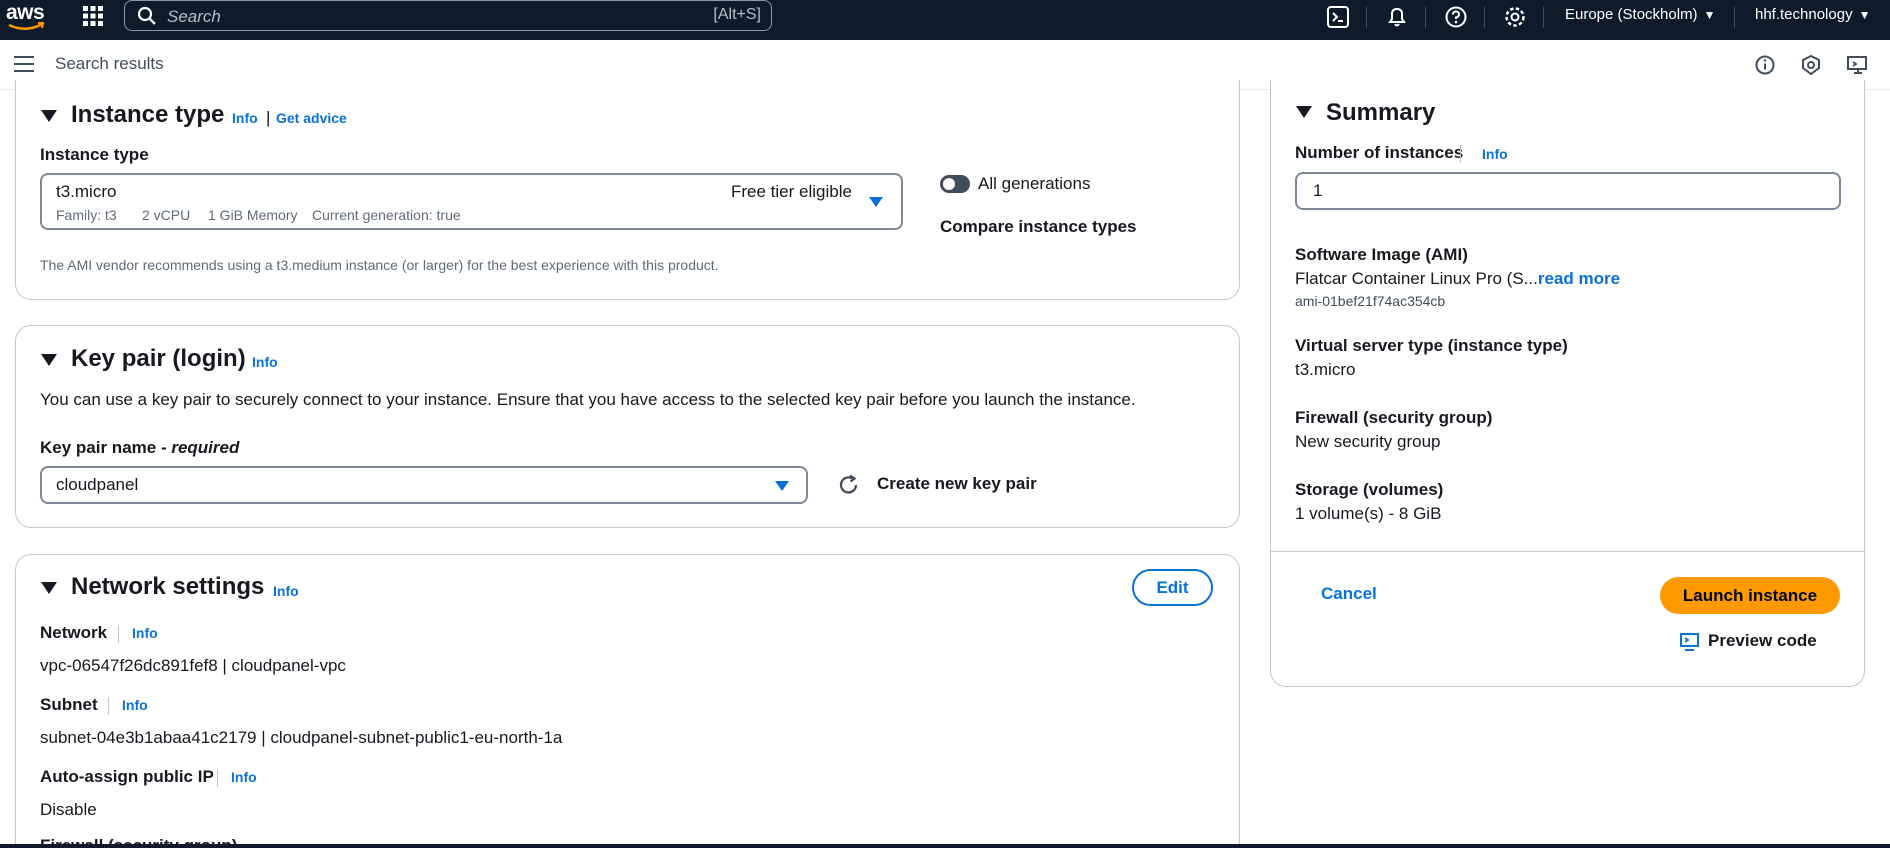 This screenshot has width=1890, height=848. What do you see at coordinates (93, 16) in the screenshot?
I see `services-grid-icon` at bounding box center [93, 16].